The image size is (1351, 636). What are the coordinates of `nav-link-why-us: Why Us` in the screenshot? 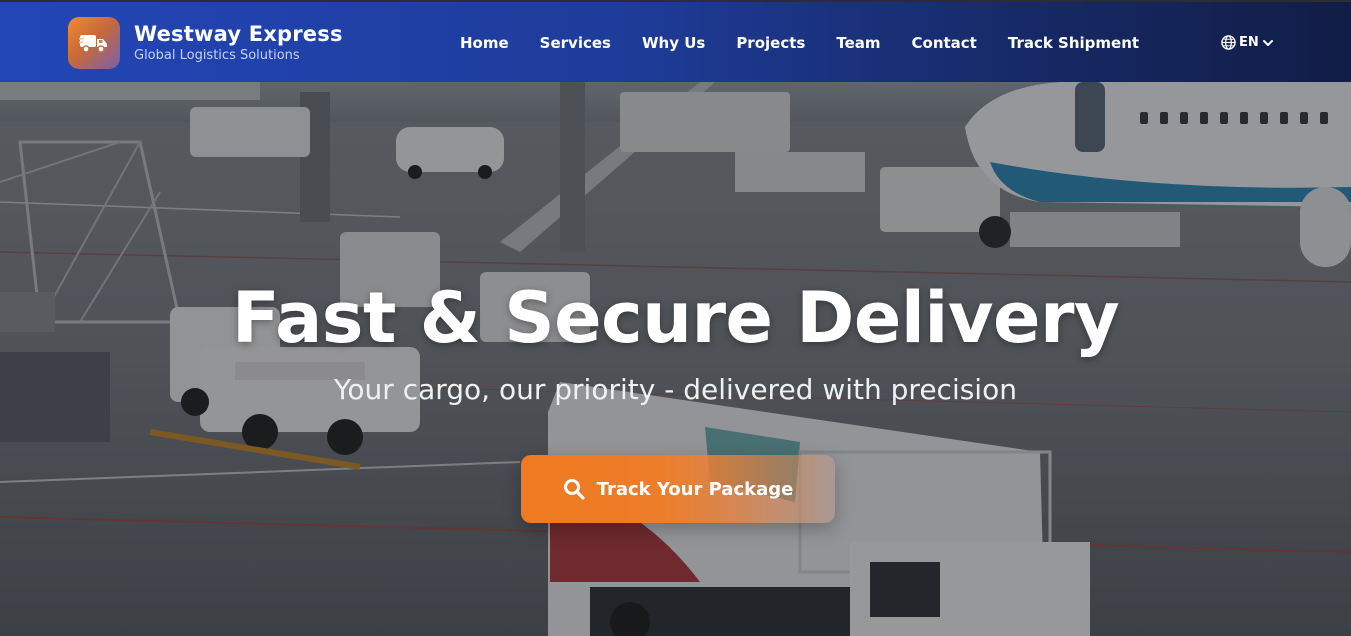 It's located at (673, 43).